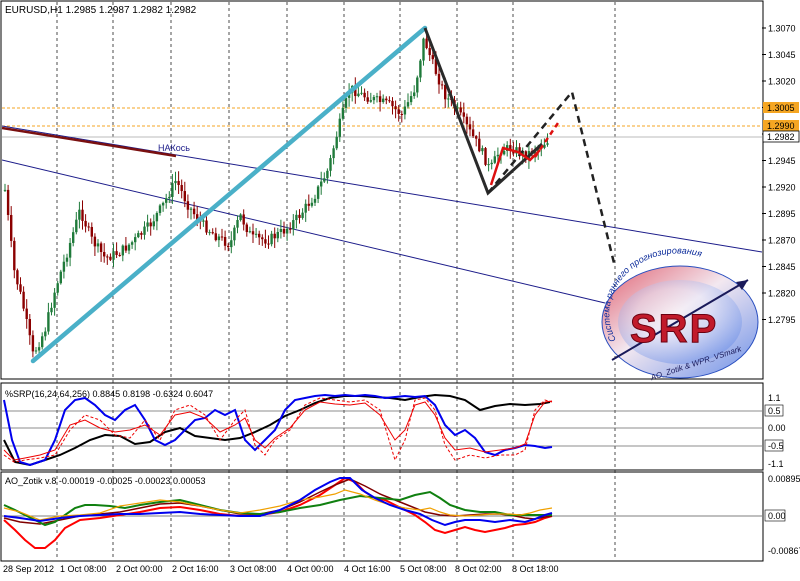 The height and width of the screenshot is (581, 800). What do you see at coordinates (83, 569) in the screenshot?
I see `time-tick-label: 1 Oct 08:00` at bounding box center [83, 569].